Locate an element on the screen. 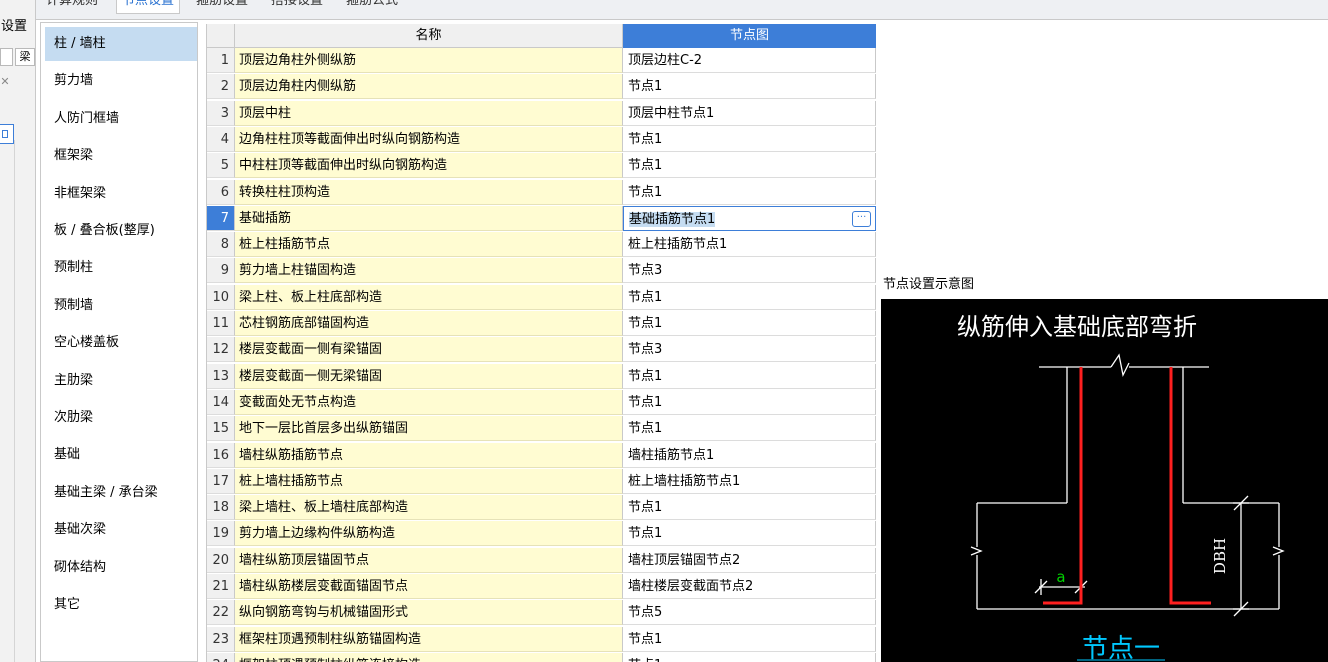 Image resolution: width=1328 pixels, height=662 pixels. ellipsis-button: ··· is located at coordinates (861, 218).